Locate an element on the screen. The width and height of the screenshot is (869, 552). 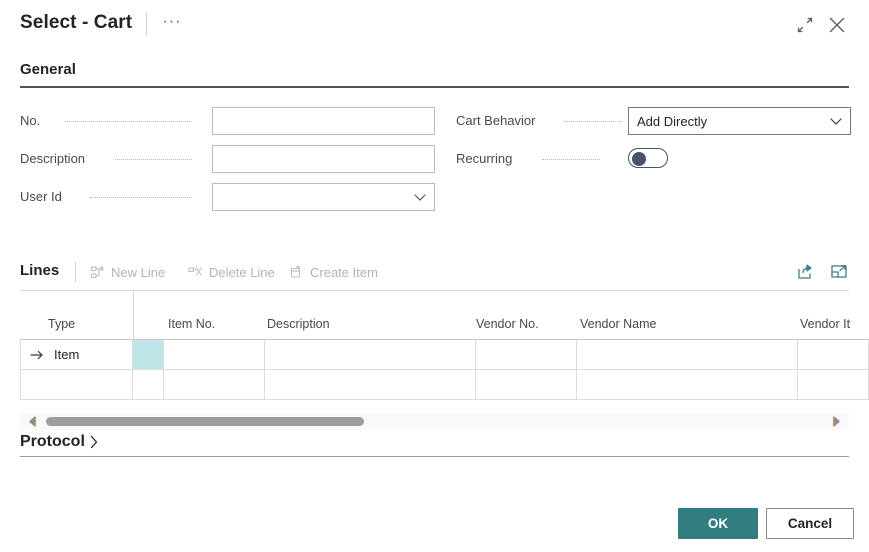
recurring-toggle is located at coordinates (648, 158).